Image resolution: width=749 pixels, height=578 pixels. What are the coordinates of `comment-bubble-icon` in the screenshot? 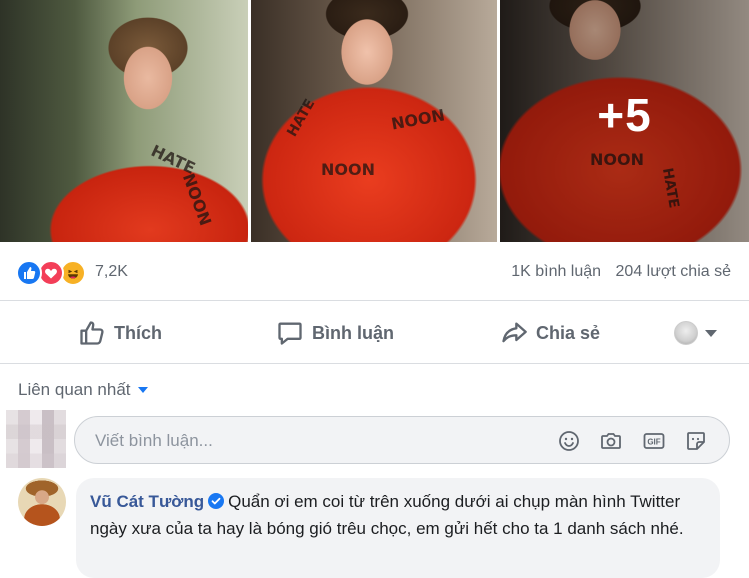 It's located at (290, 333).